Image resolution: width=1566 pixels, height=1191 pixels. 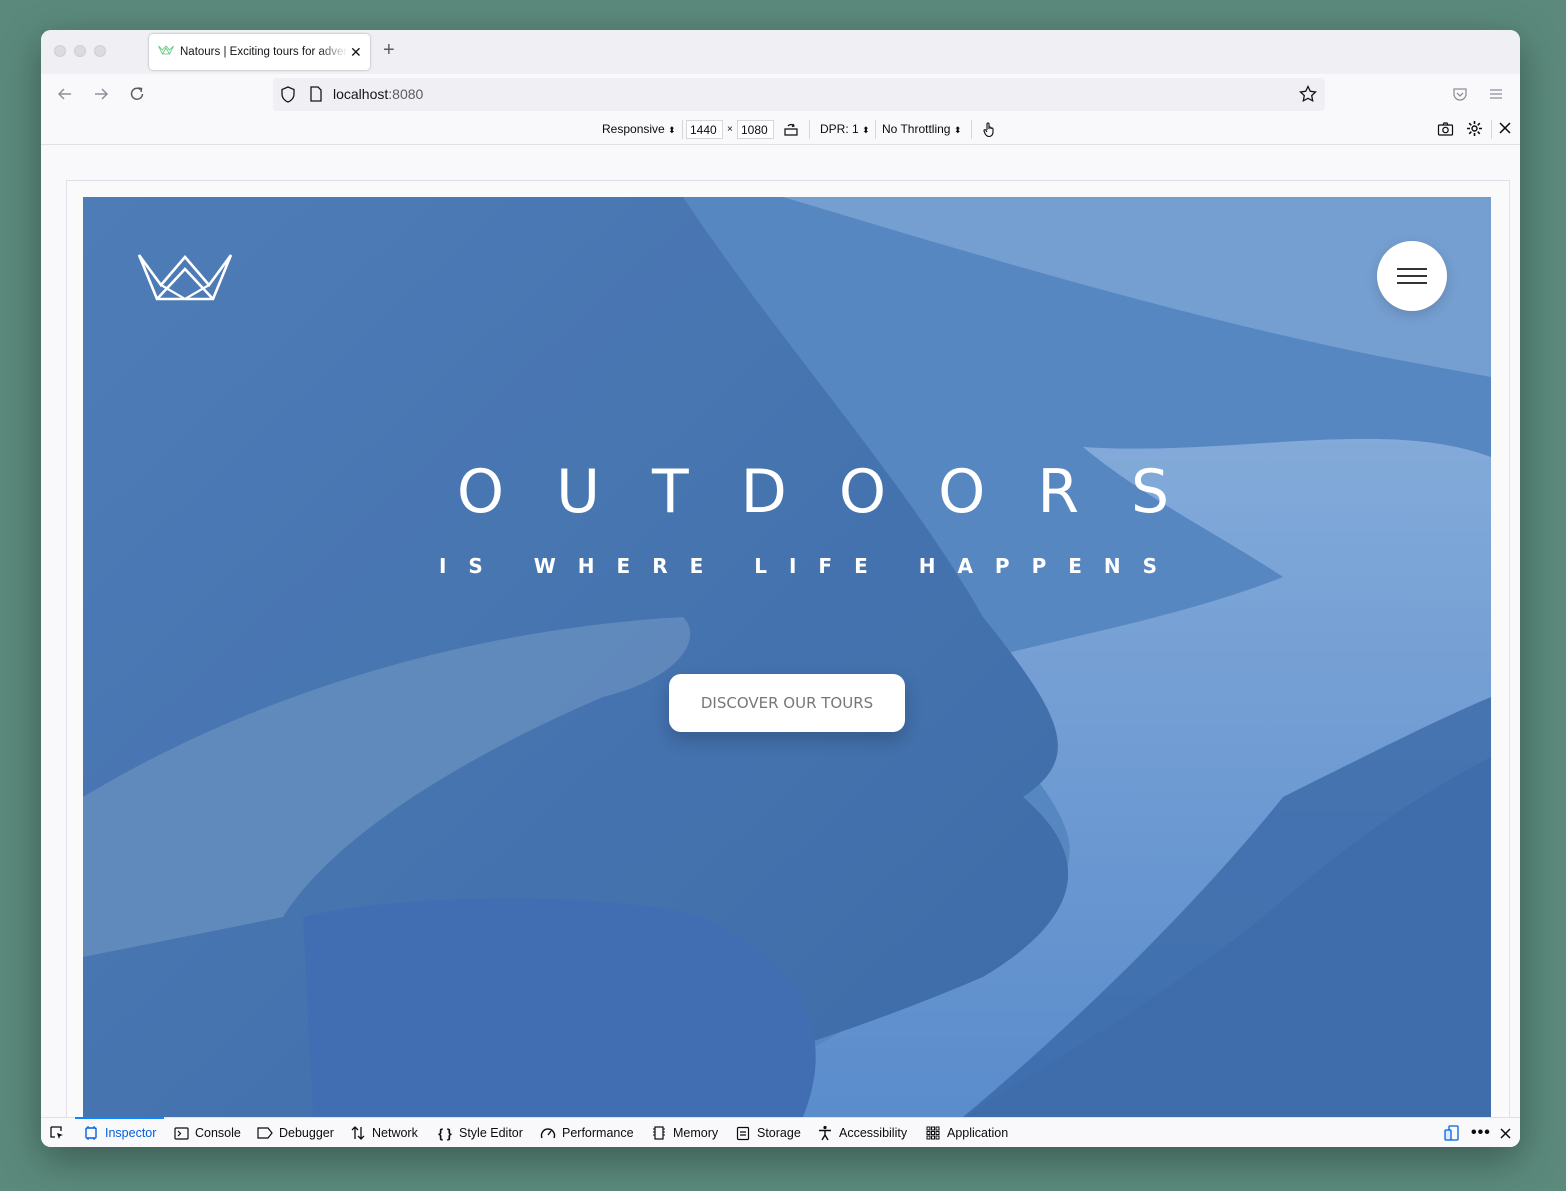 What do you see at coordinates (1474, 130) in the screenshot?
I see `settings-gear-icon` at bounding box center [1474, 130].